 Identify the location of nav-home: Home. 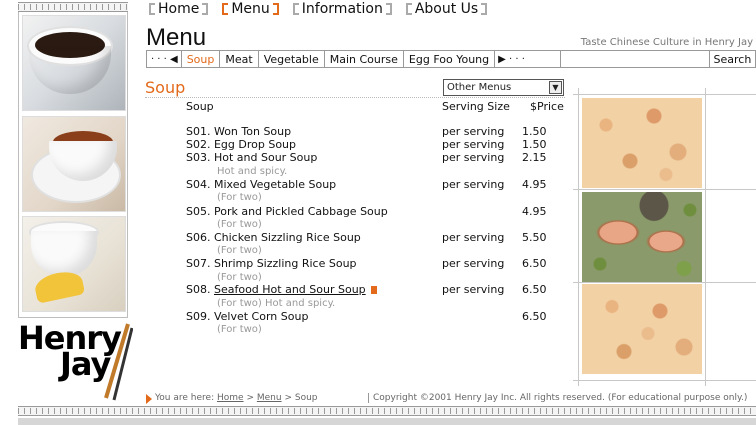
(178, 9).